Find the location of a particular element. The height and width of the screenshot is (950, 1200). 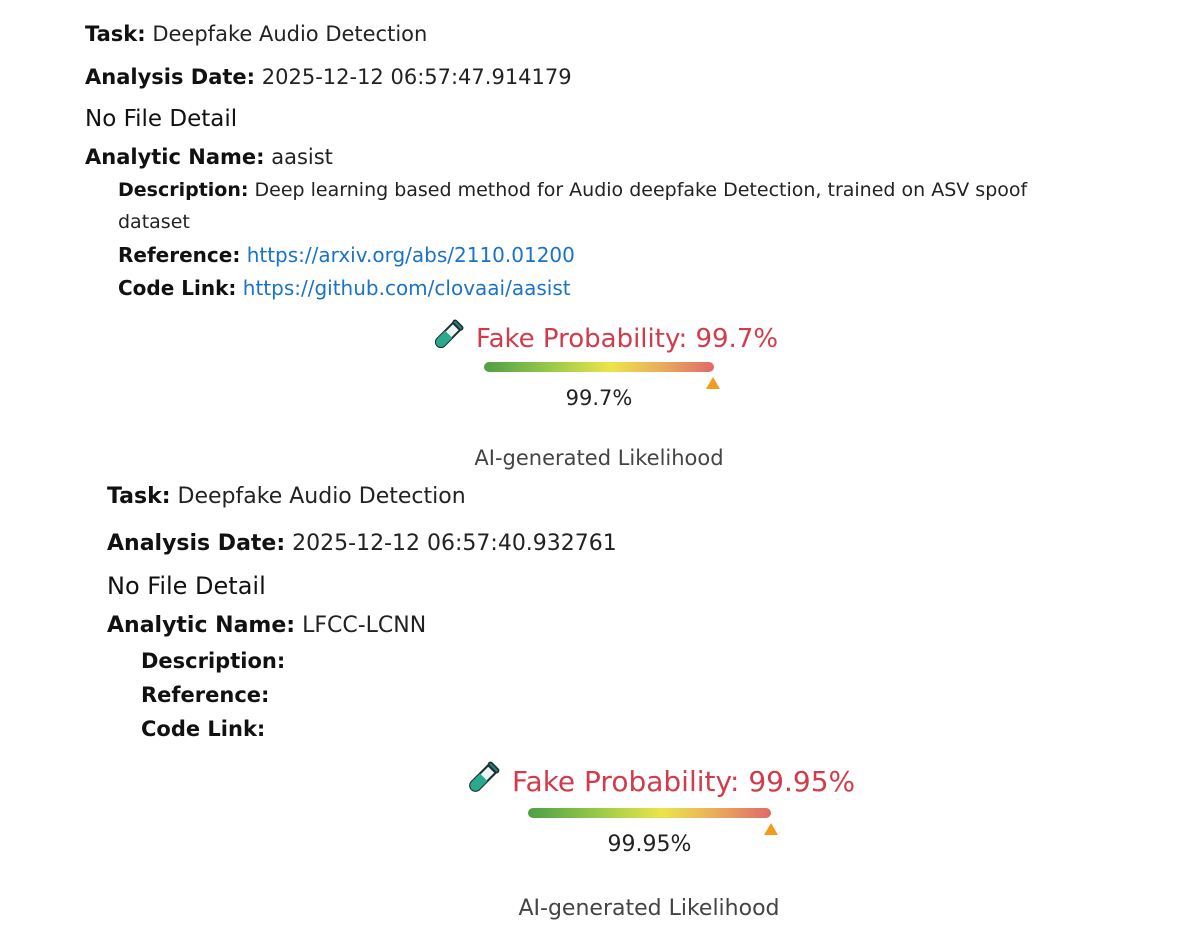

reference-row: Reference: is located at coordinates (205, 695).